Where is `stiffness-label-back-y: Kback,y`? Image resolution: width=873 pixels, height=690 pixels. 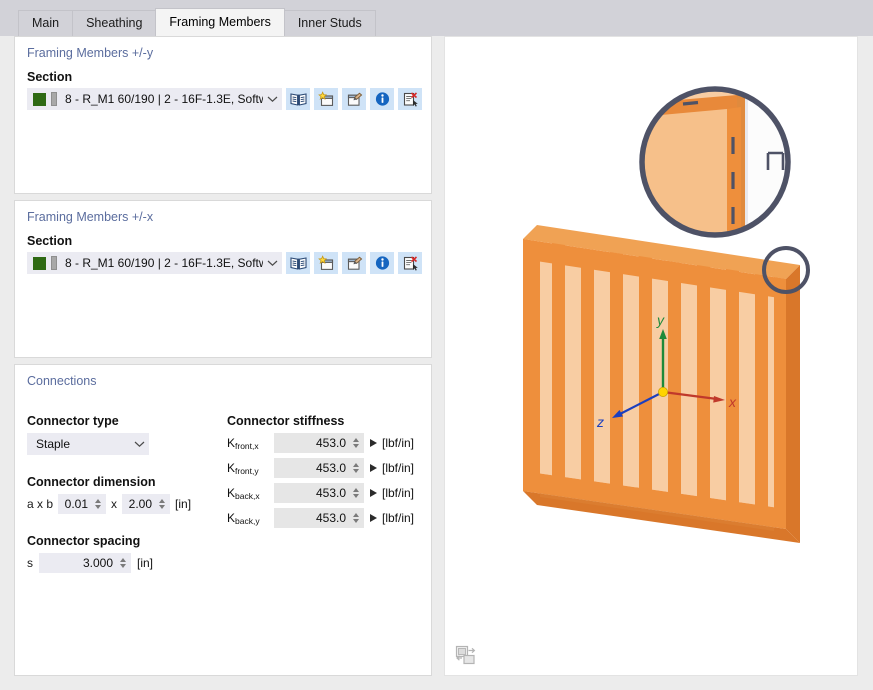
stiffness-label-back-y: Kback,y is located at coordinates (243, 518).